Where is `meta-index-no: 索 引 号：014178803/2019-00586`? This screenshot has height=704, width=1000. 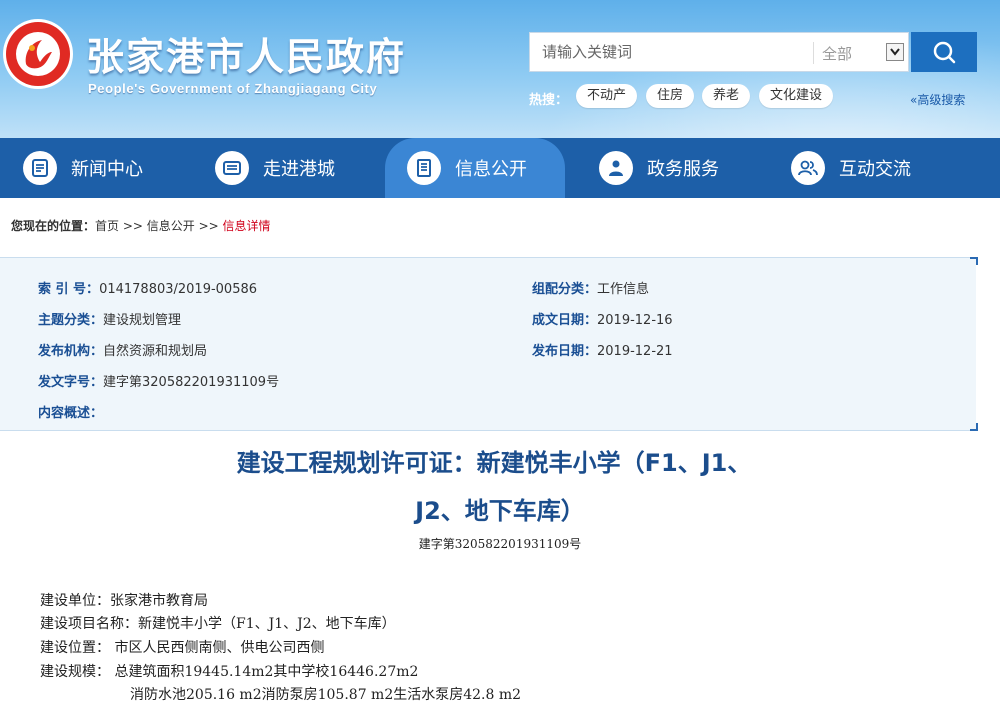
meta-index-no: 索 引 号：014178803/2019-00586 is located at coordinates (147, 287).